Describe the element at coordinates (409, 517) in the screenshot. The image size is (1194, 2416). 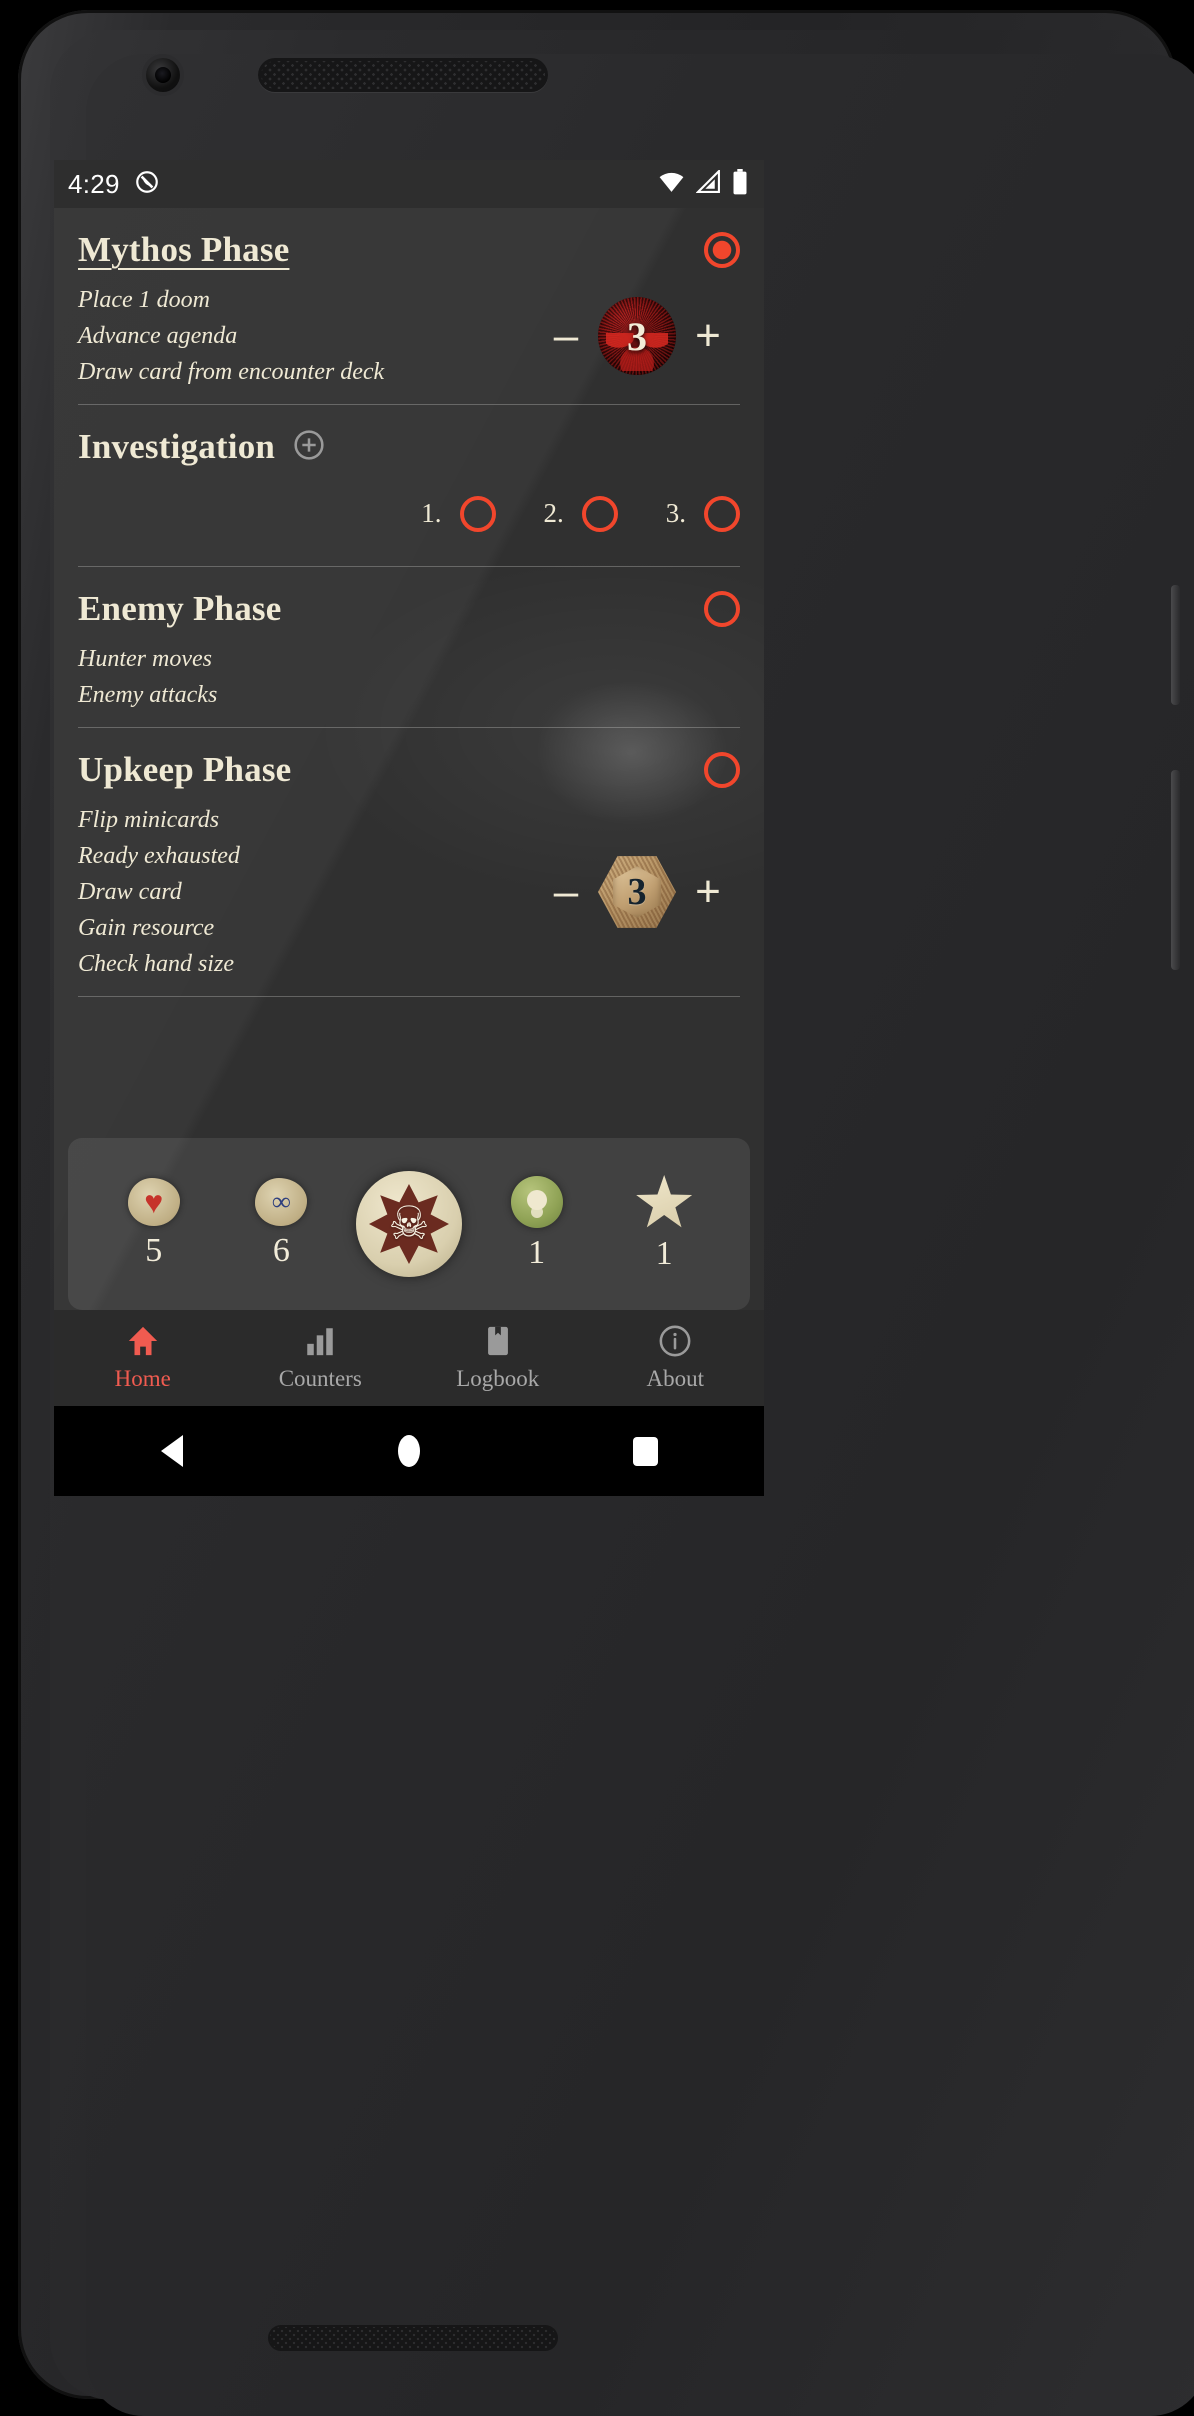
I see `investigation-slots: 1. 2. 3.` at that location.